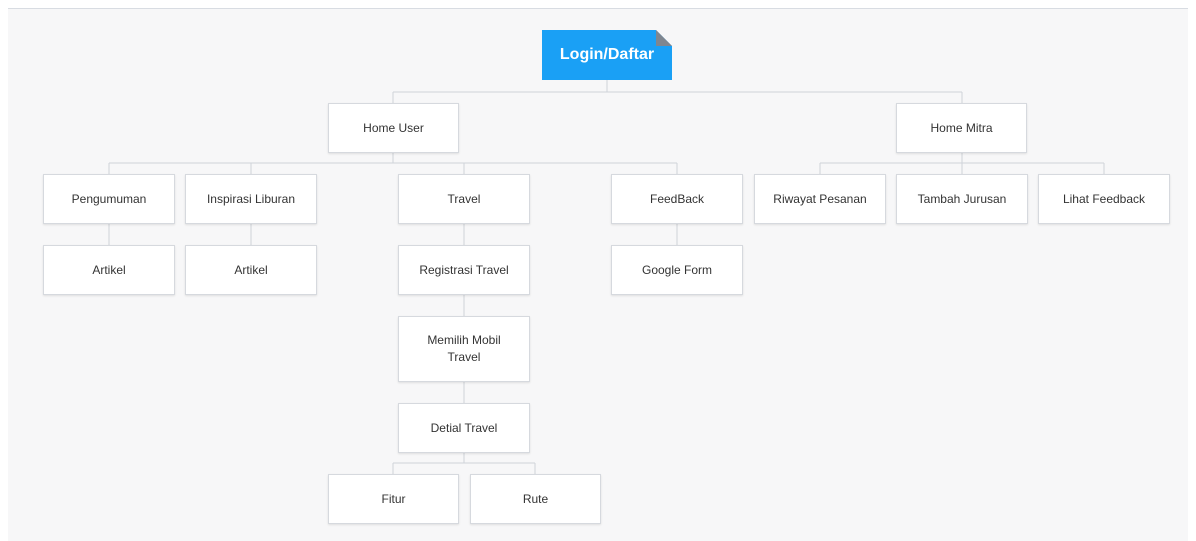  I want to click on node-lihat-feedback: Lihat Feedback, so click(1104, 199).